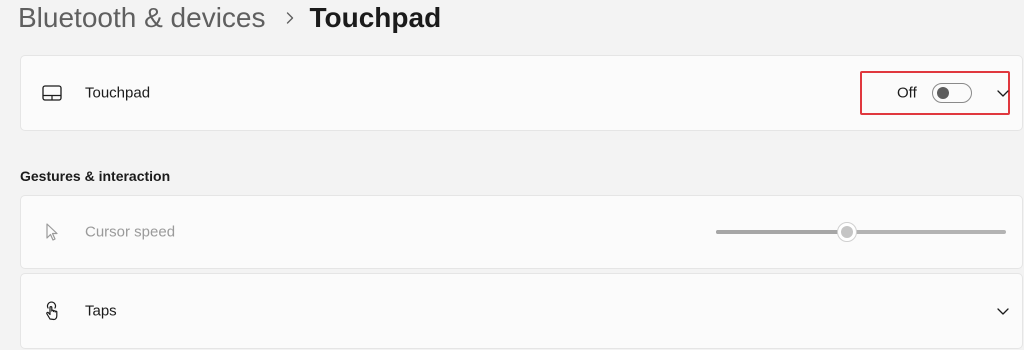 This screenshot has height=350, width=1024. I want to click on toggle-state-text: Off, so click(907, 93).